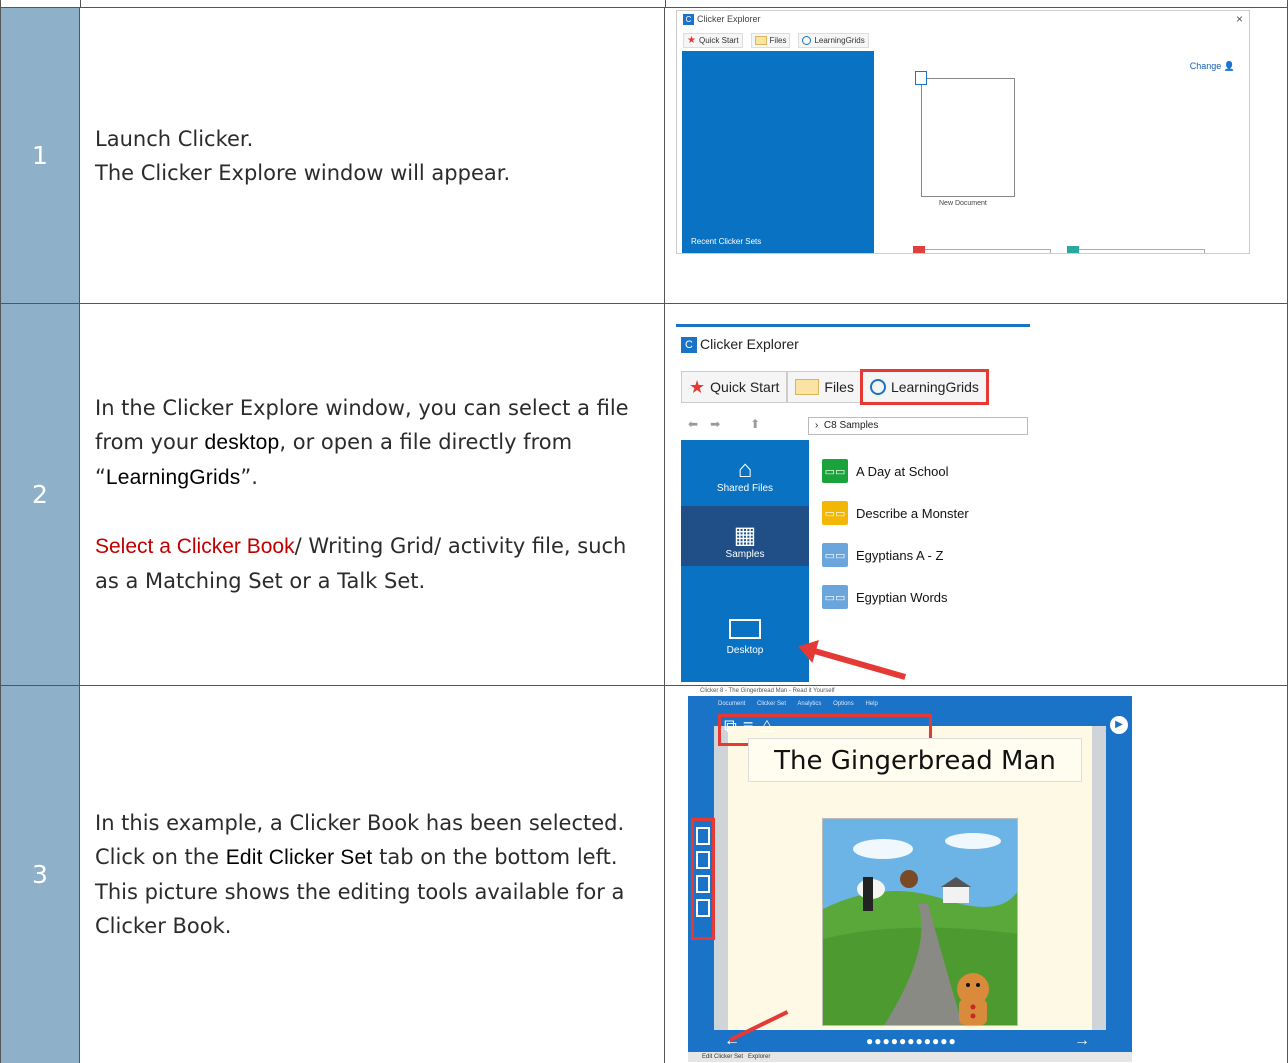 The width and height of the screenshot is (1288, 1063). What do you see at coordinates (1119, 725) in the screenshot?
I see `play-icon: ▶` at bounding box center [1119, 725].